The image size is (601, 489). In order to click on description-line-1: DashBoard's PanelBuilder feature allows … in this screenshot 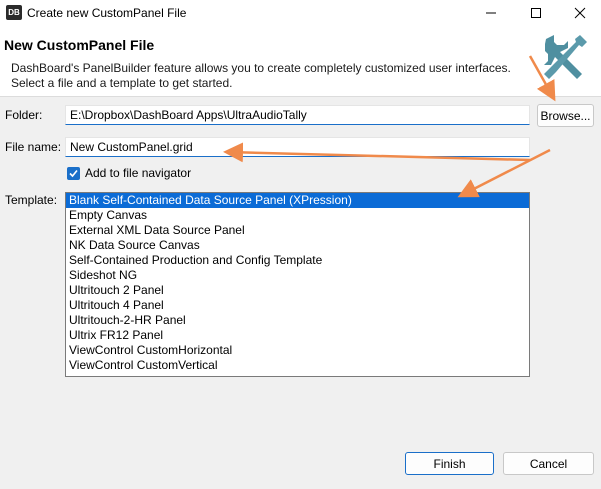, I will do `click(261, 68)`.